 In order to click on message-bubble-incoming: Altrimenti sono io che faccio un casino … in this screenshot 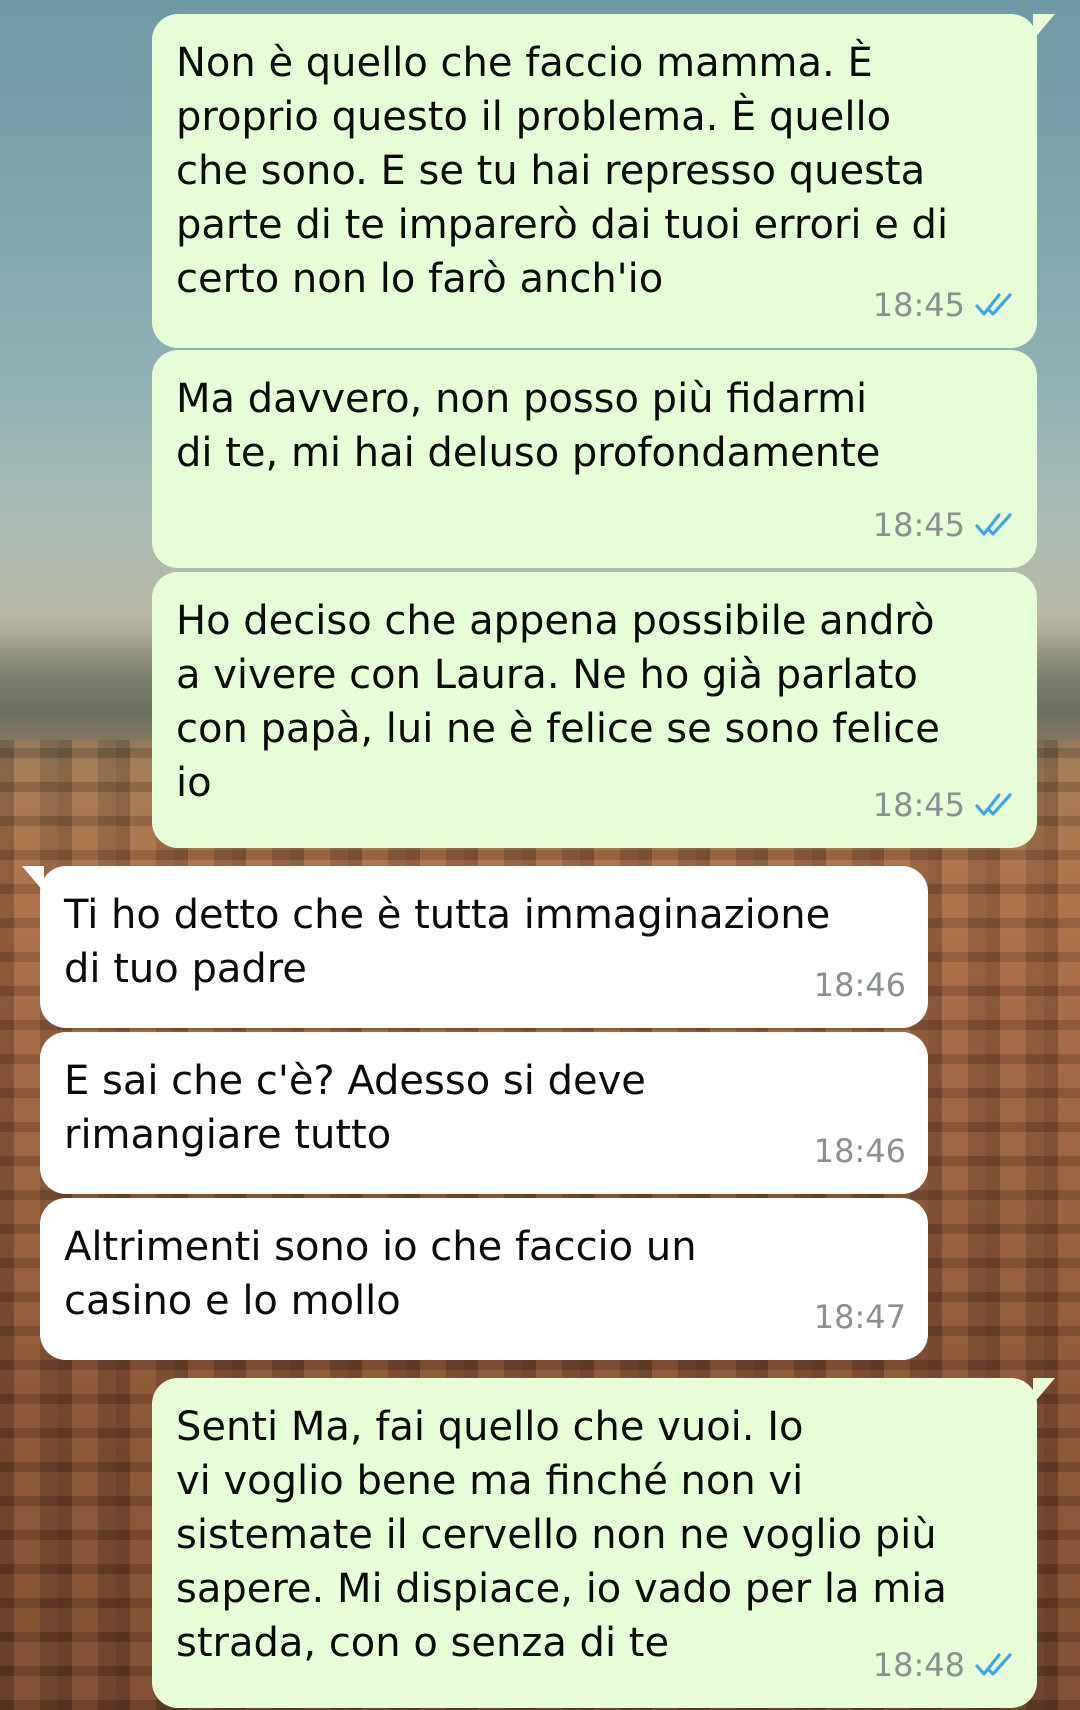, I will do `click(484, 1279)`.